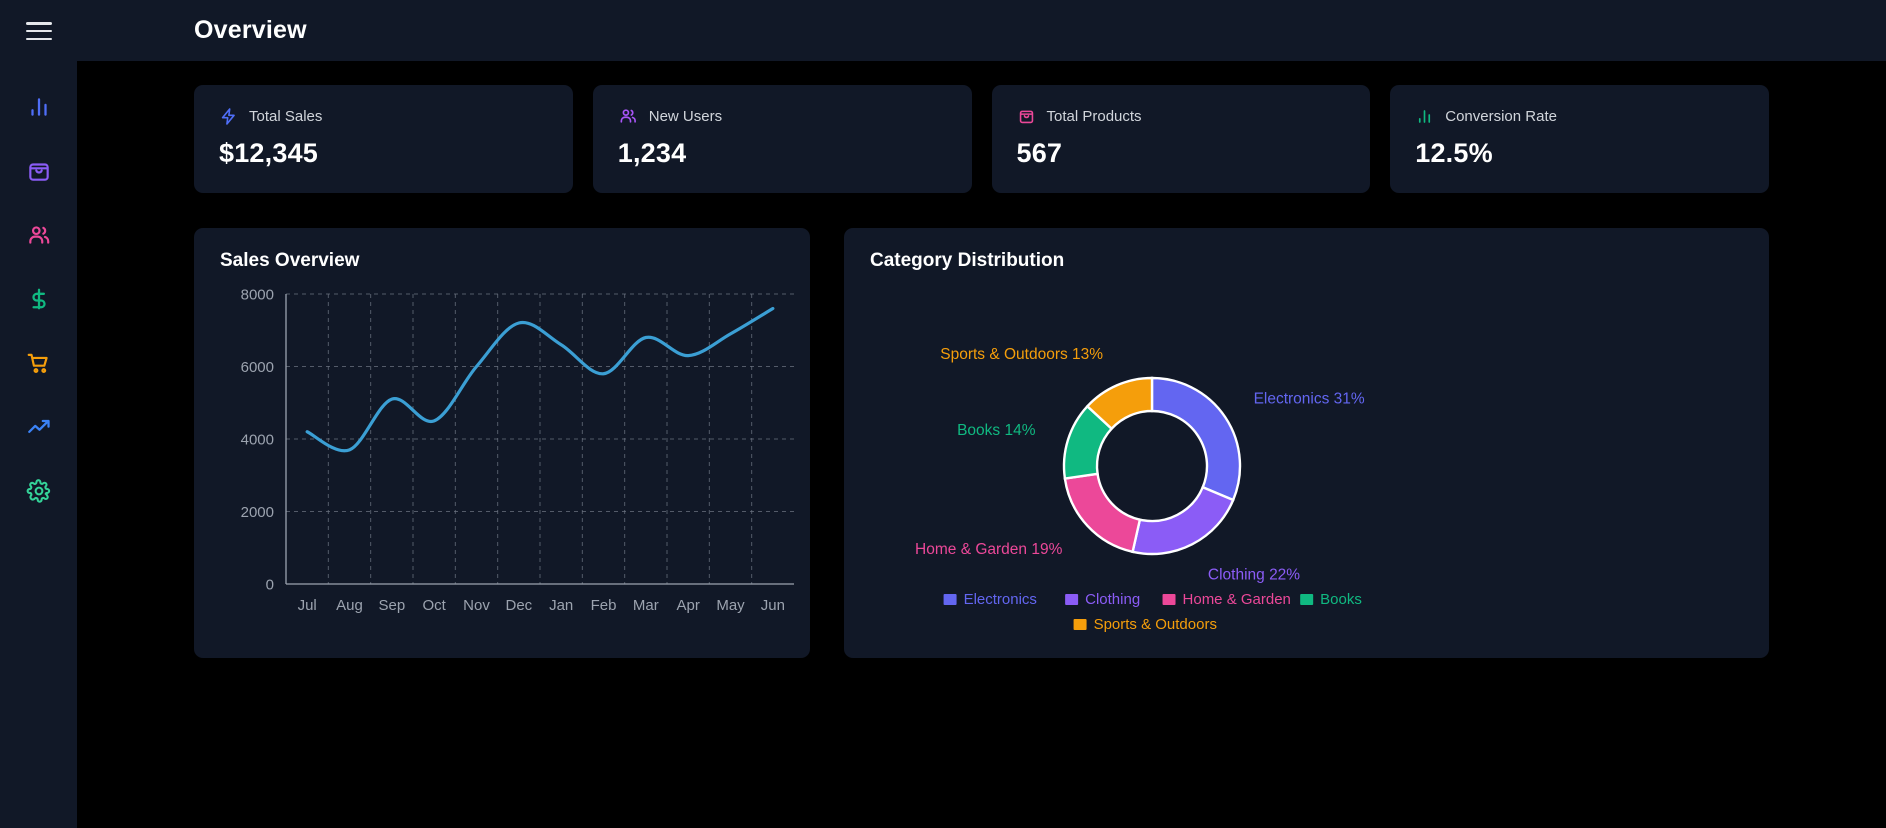 This screenshot has height=828, width=1886. Describe the element at coordinates (687, 605) in the screenshot. I see `x-axis-tick-label: Apr` at that location.